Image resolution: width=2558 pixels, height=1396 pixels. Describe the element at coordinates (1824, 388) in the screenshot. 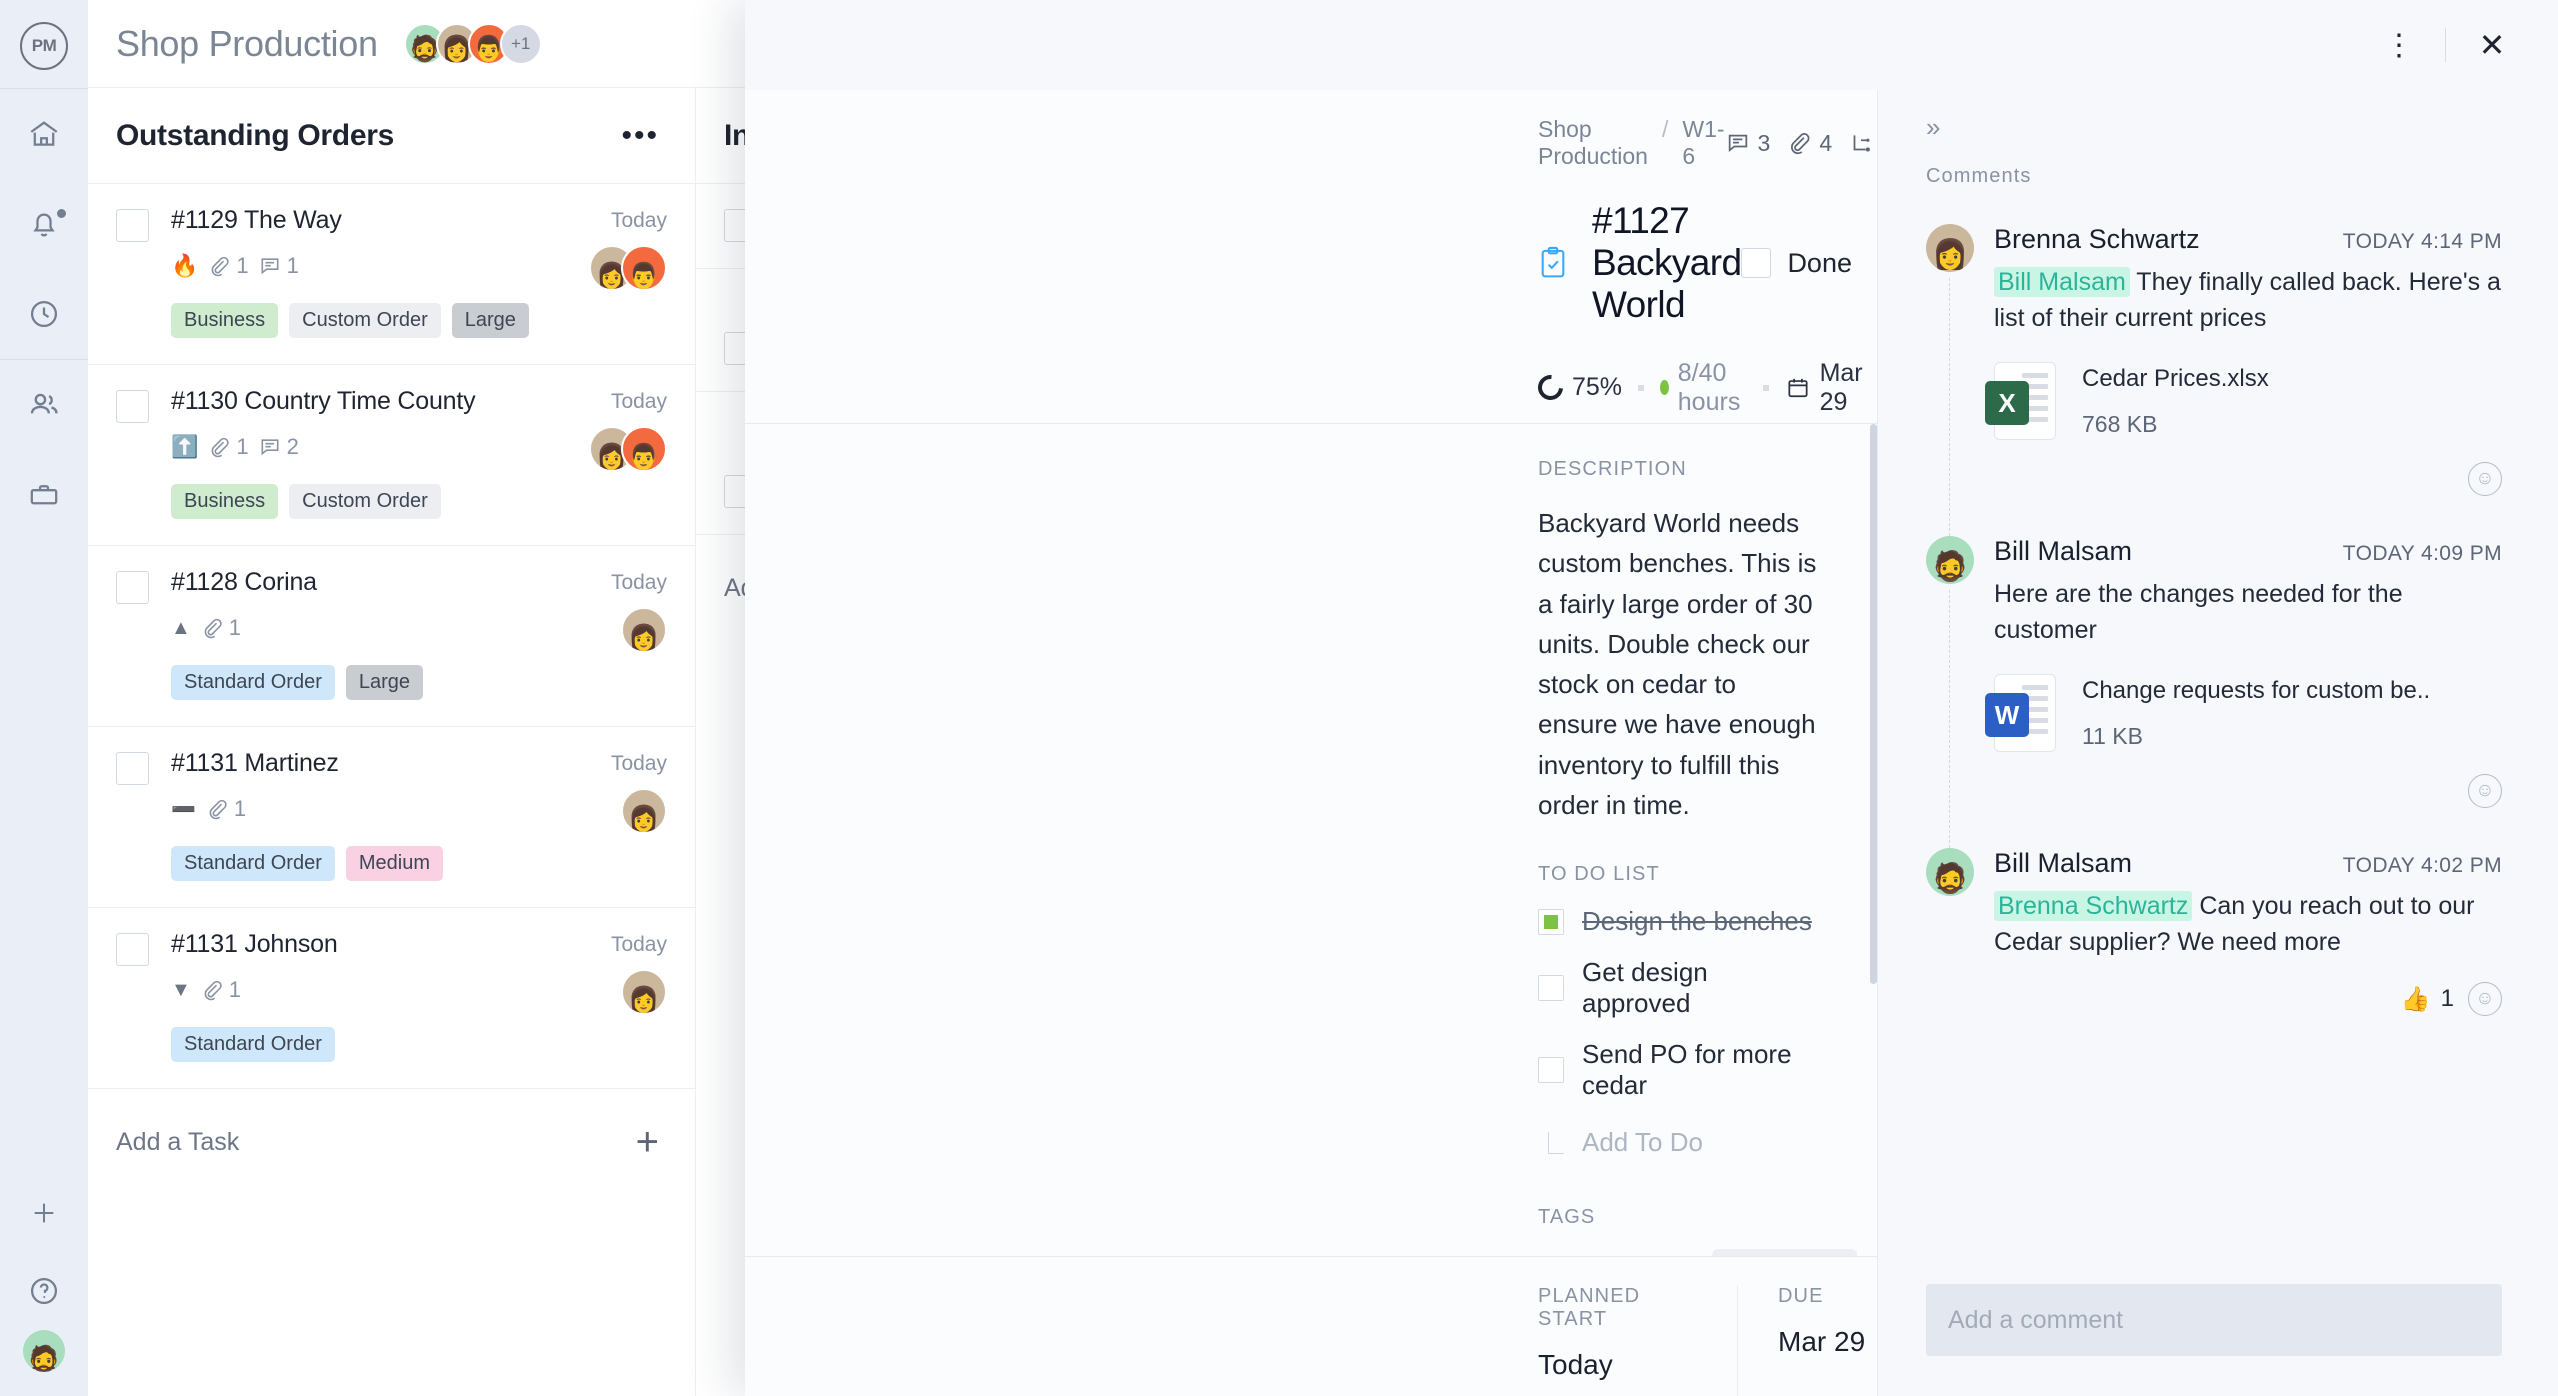

I see `due-date-field: Mar 29` at that location.